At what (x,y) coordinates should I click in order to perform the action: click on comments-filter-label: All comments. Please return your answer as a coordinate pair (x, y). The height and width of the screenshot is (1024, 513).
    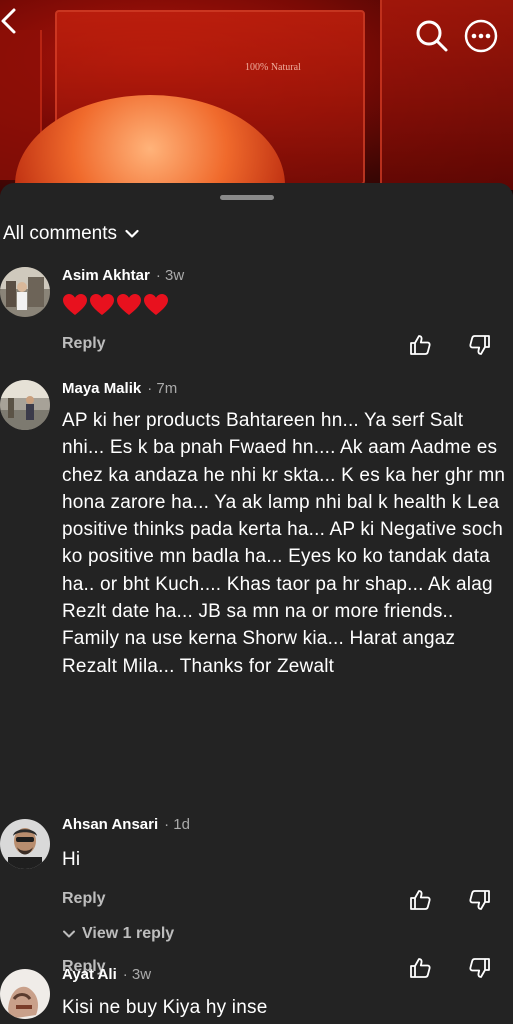
    Looking at the image, I should click on (60, 233).